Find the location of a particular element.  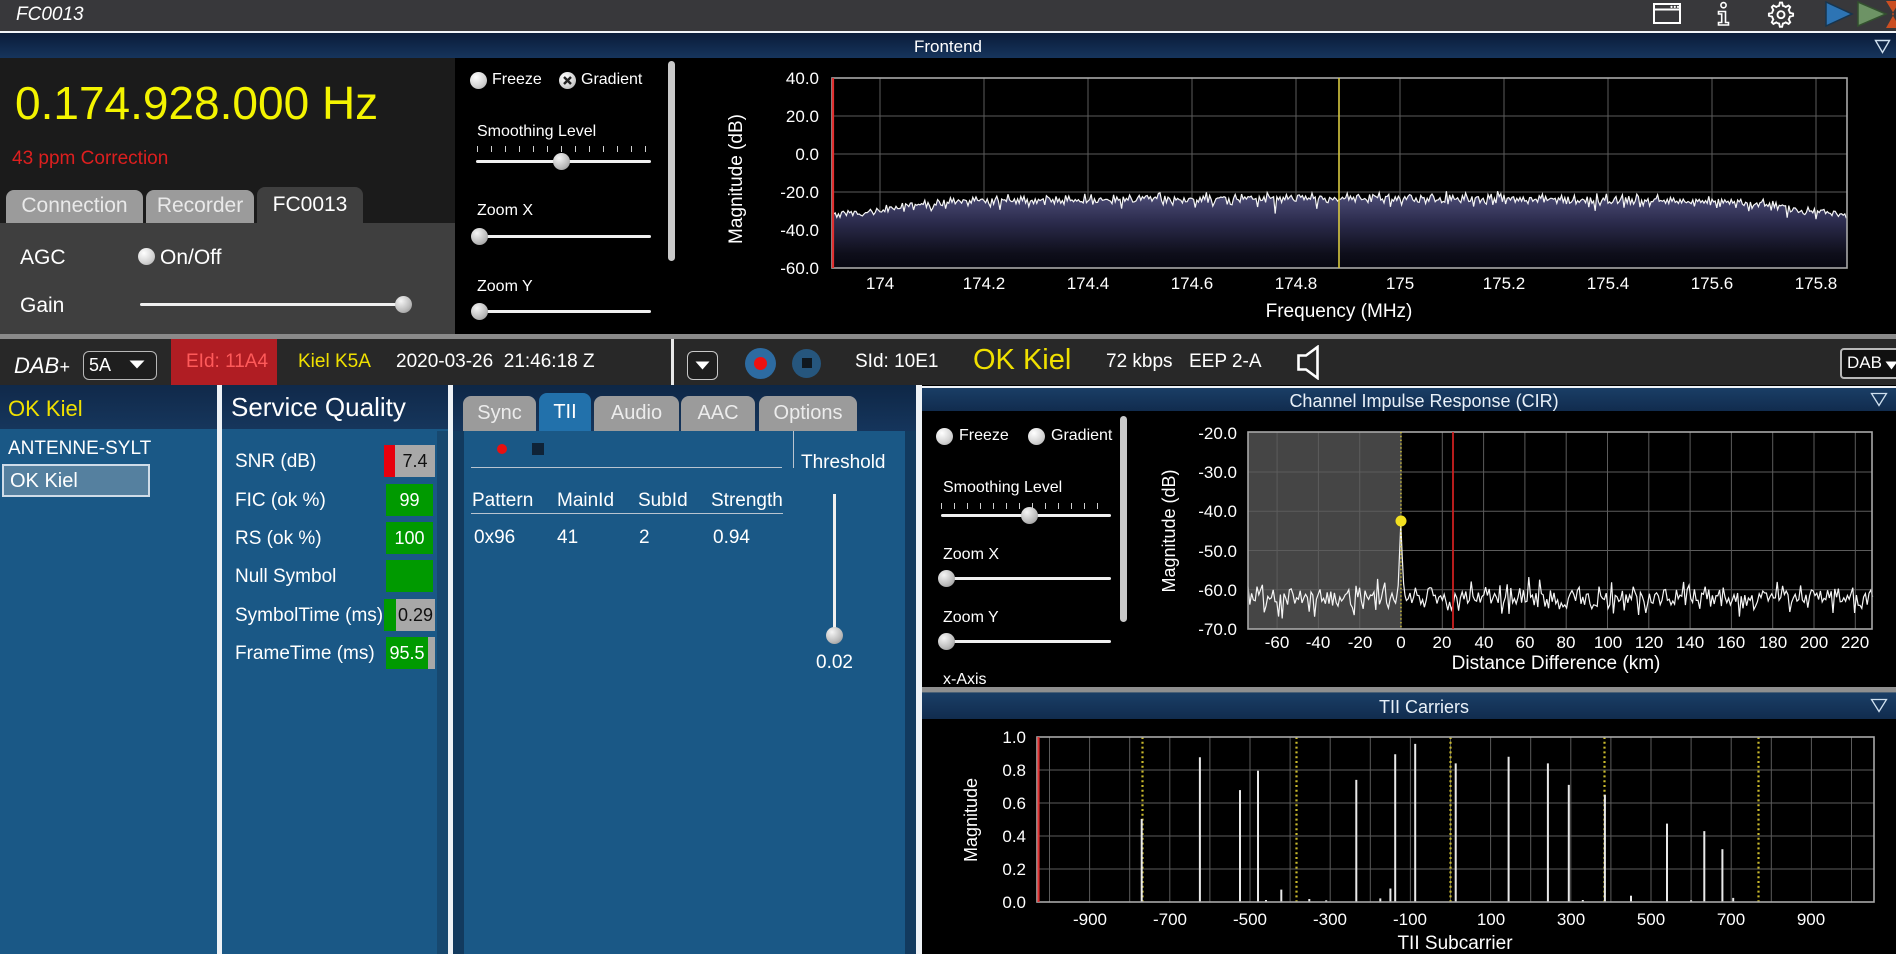

svg-text: -50.0 is located at coordinates (1217, 551).